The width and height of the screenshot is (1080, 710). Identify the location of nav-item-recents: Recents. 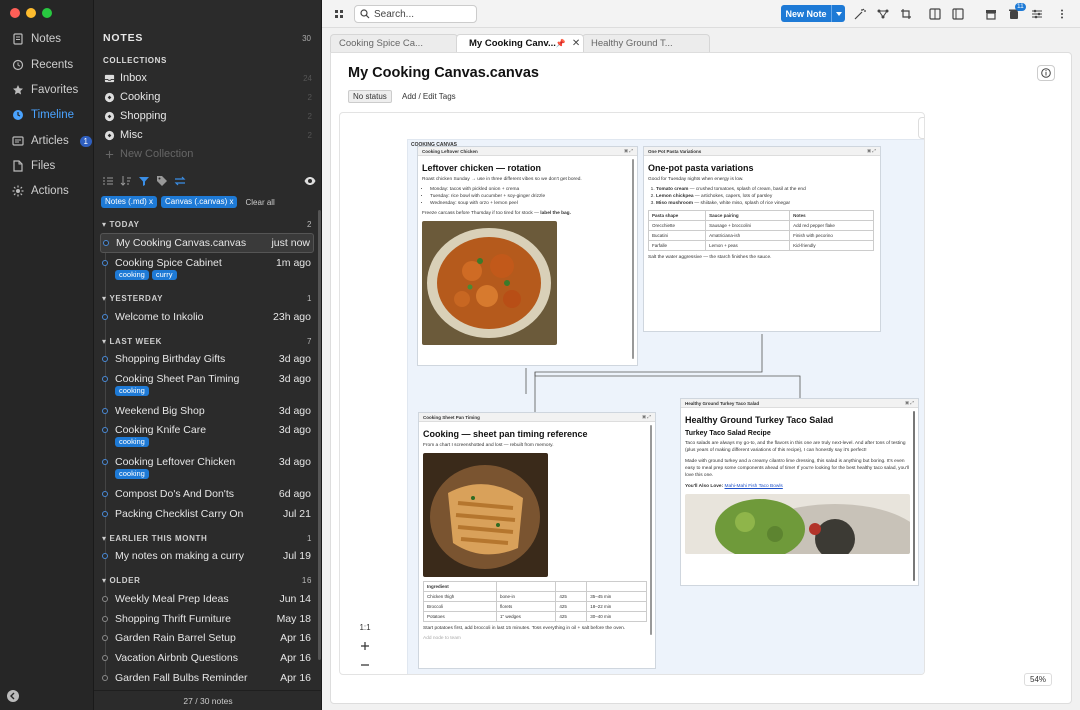
(52, 65).